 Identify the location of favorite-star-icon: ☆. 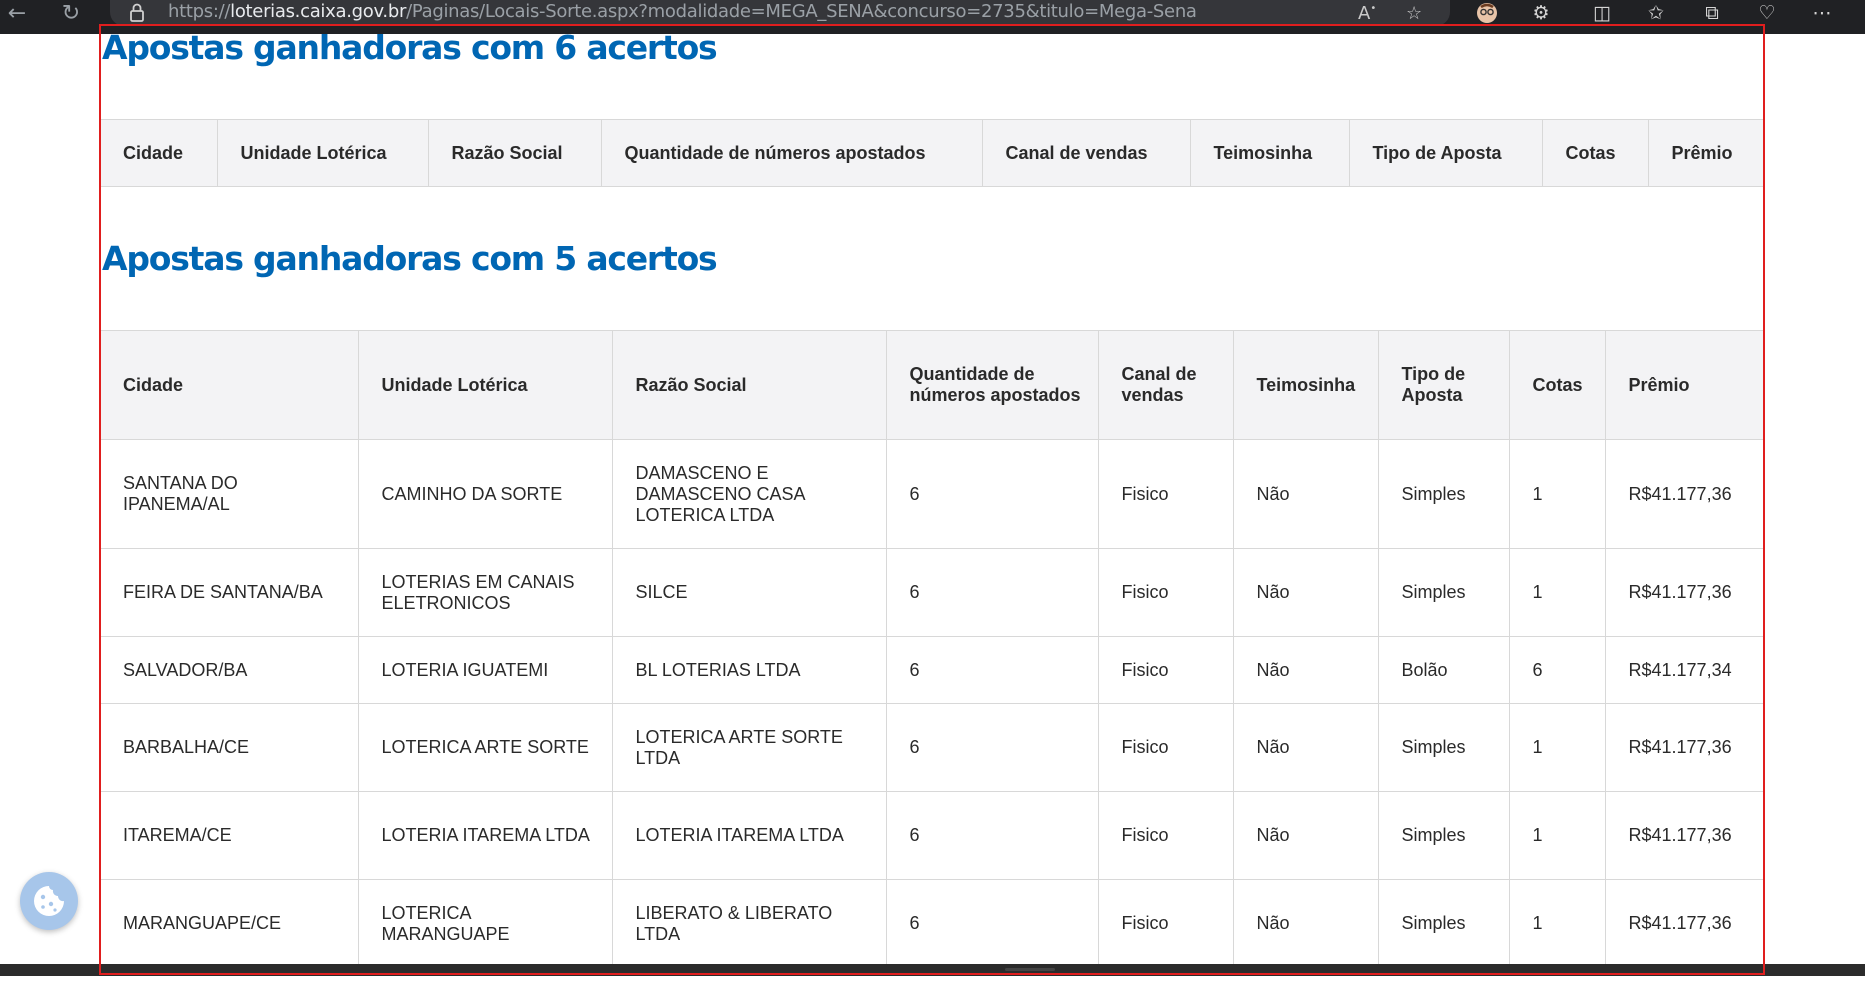
(1414, 13).